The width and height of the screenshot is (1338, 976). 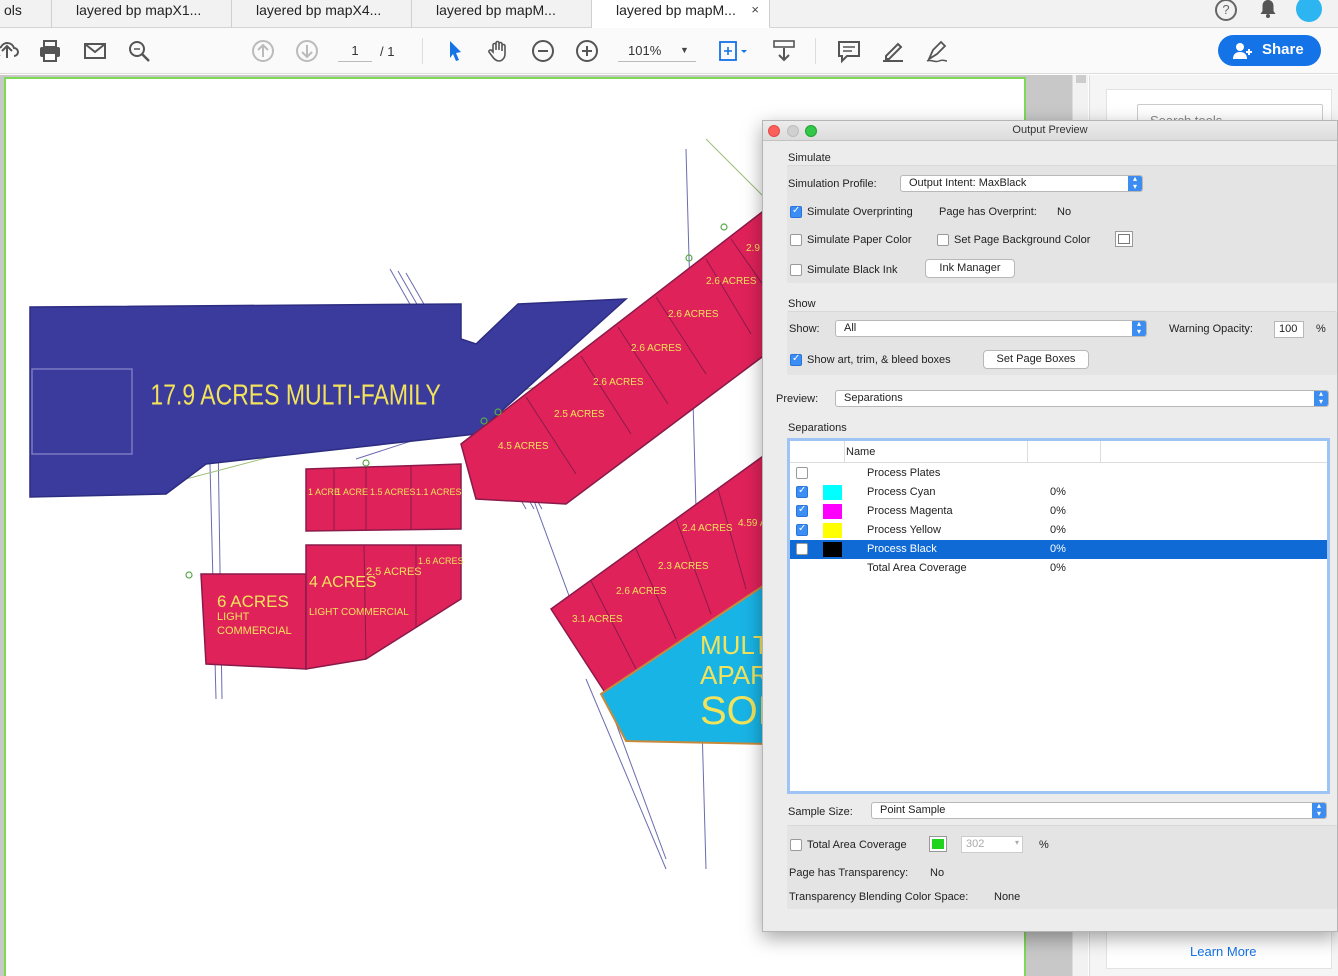 What do you see at coordinates (683, 566) in the screenshot?
I see `parcel-2-3-label: 2.3 ACRES` at bounding box center [683, 566].